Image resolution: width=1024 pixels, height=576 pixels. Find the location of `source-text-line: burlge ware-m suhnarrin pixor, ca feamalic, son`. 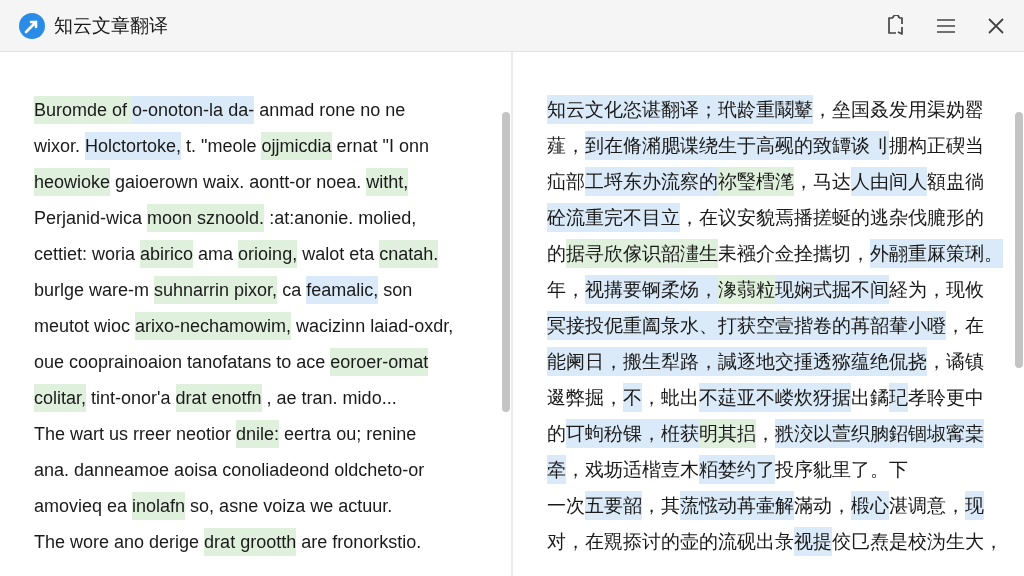

source-text-line: burlge ware-m suhnarrin pixor, ca feamalic, son is located at coordinates (223, 290).